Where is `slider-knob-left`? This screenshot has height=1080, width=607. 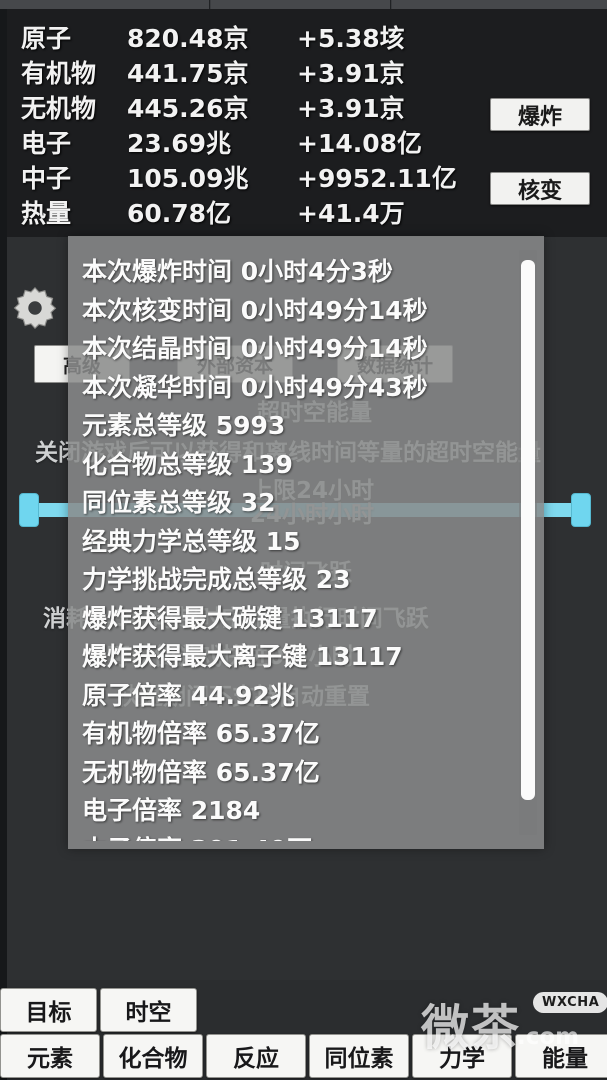 slider-knob-left is located at coordinates (29, 510).